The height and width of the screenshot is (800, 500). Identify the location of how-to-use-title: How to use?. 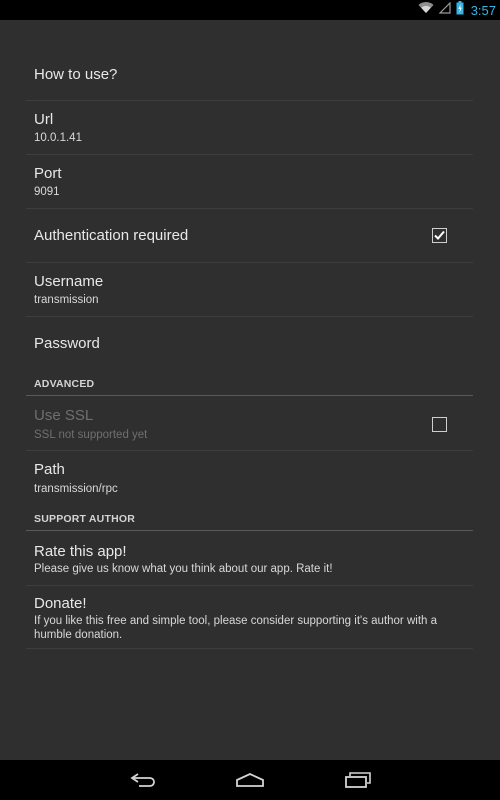
(76, 74).